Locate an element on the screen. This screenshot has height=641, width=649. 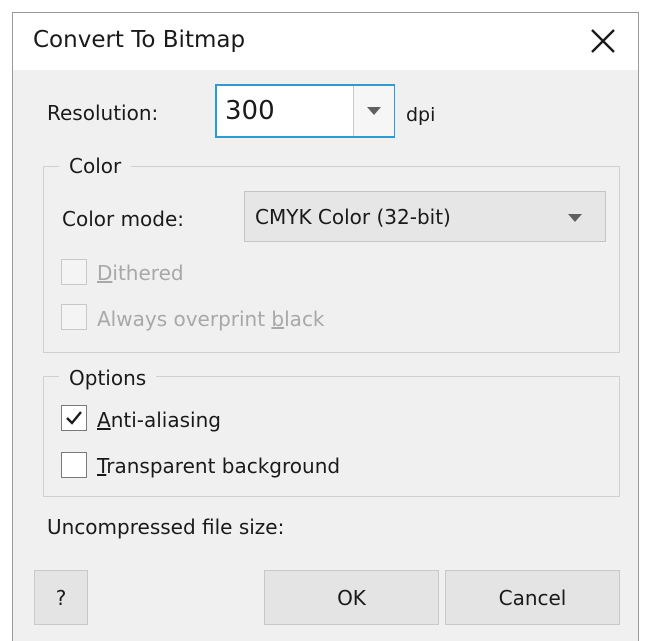
triangle-down-icon is located at coordinates (374, 111).